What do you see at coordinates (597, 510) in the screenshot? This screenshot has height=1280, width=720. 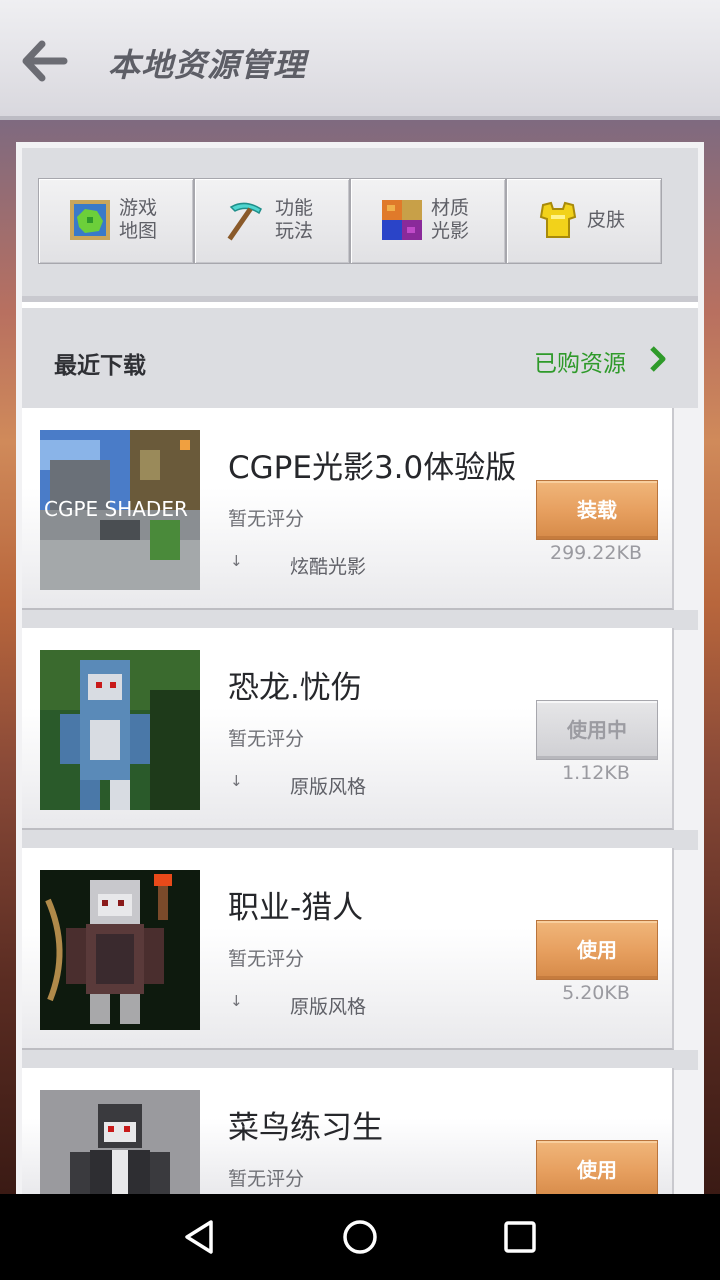 I see `load-button: 装载` at bounding box center [597, 510].